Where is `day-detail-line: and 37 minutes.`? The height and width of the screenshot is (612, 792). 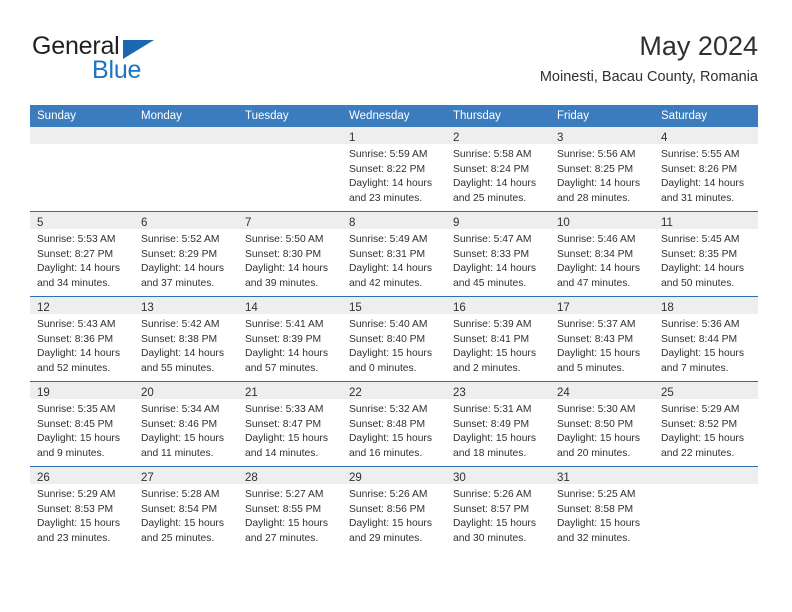
day-detail-line: and 37 minutes. is located at coordinates (178, 283).